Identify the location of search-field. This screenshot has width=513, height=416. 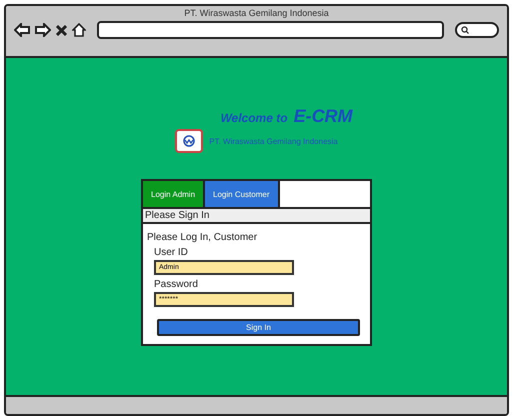
(477, 30).